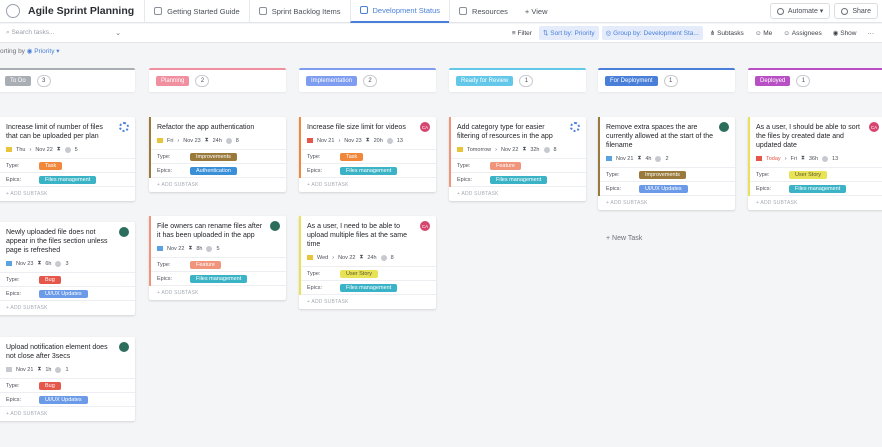 This screenshot has width=882, height=447. I want to click on assignees-button: ☺ Assignees, so click(802, 33).